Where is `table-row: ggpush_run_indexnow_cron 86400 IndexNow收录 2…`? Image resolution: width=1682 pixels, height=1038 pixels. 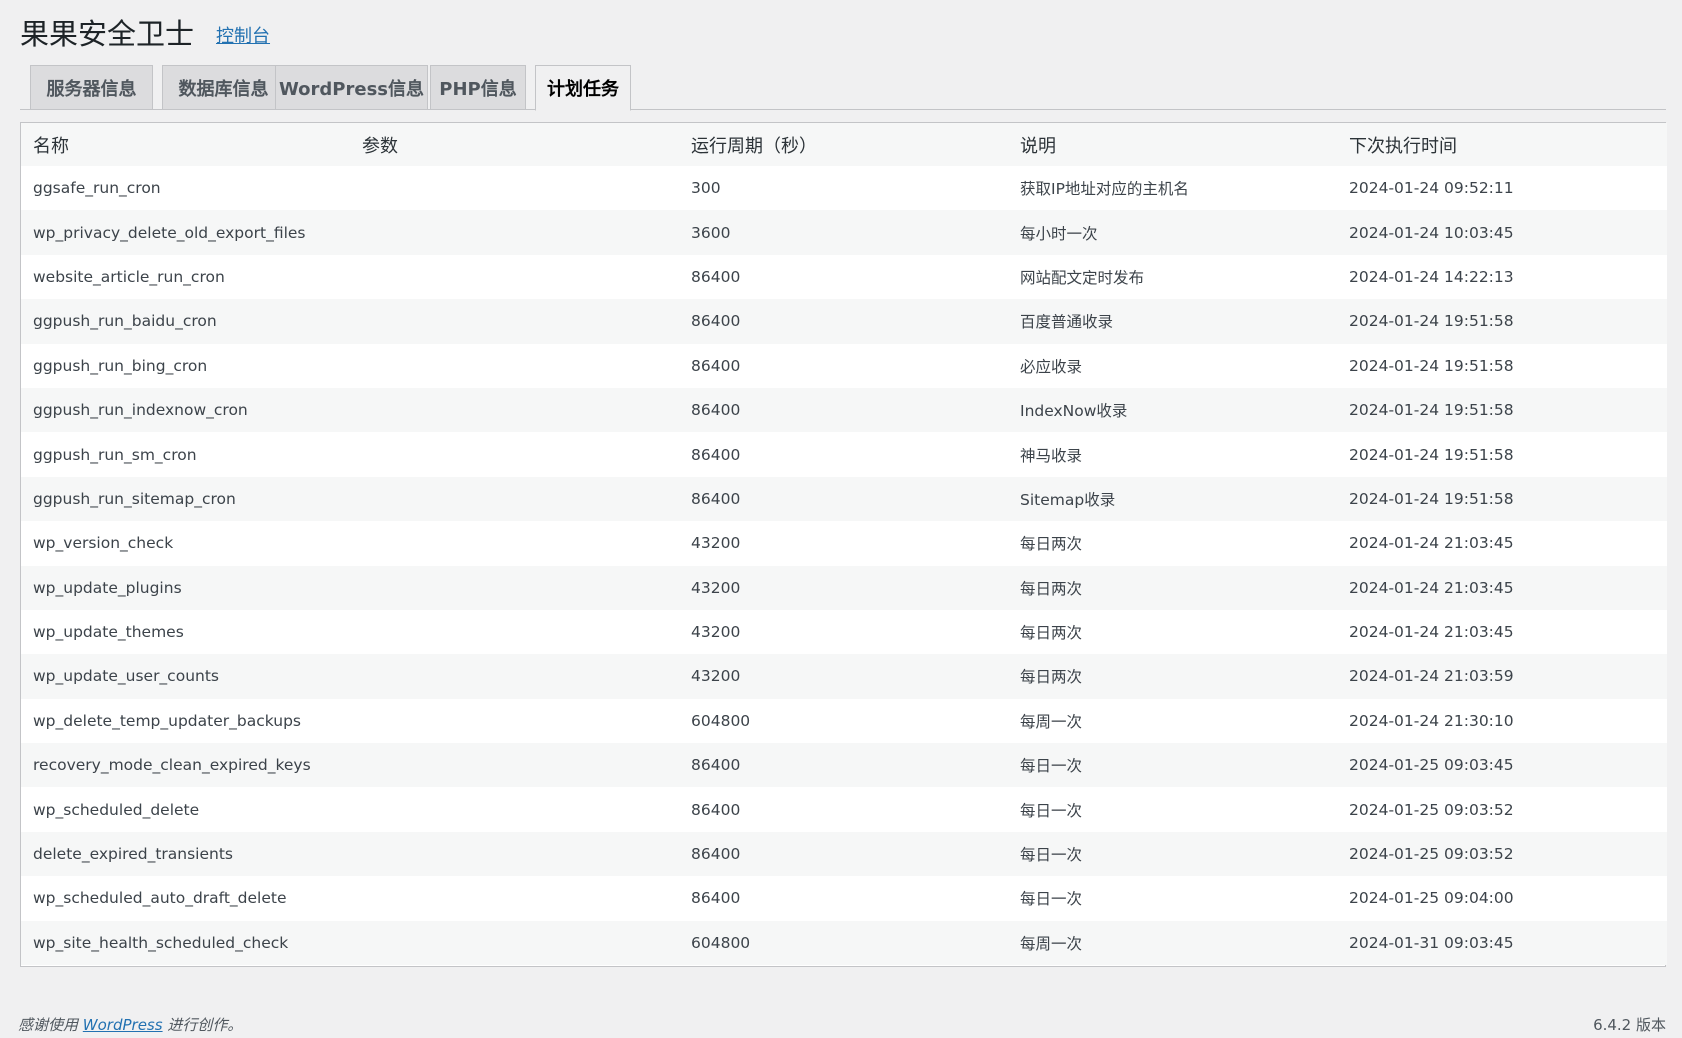 table-row: ggpush_run_indexnow_cron 86400 IndexNow收录 2… is located at coordinates (844, 410).